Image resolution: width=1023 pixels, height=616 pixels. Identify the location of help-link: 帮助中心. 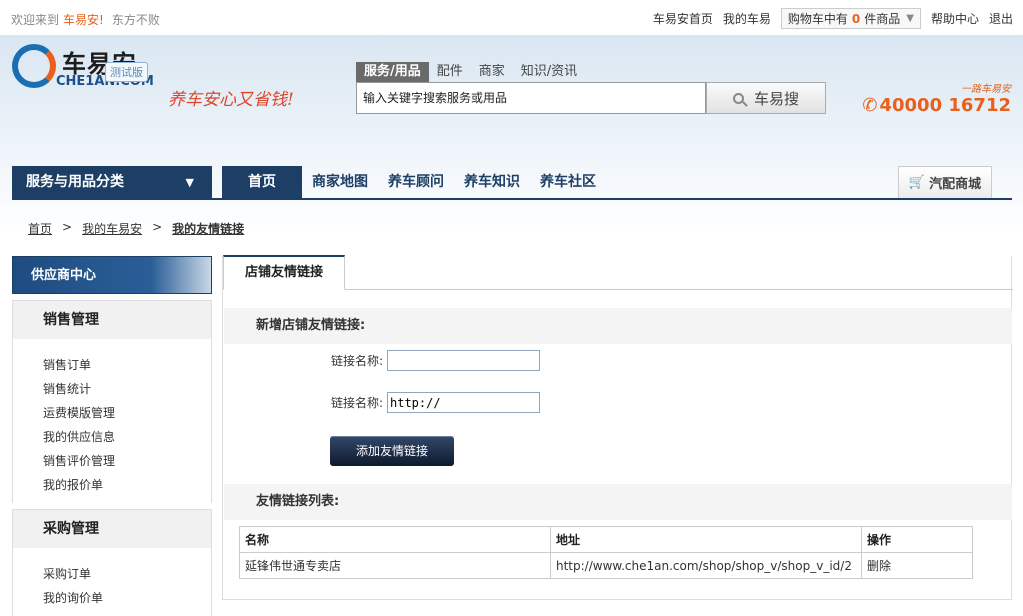
(955, 18).